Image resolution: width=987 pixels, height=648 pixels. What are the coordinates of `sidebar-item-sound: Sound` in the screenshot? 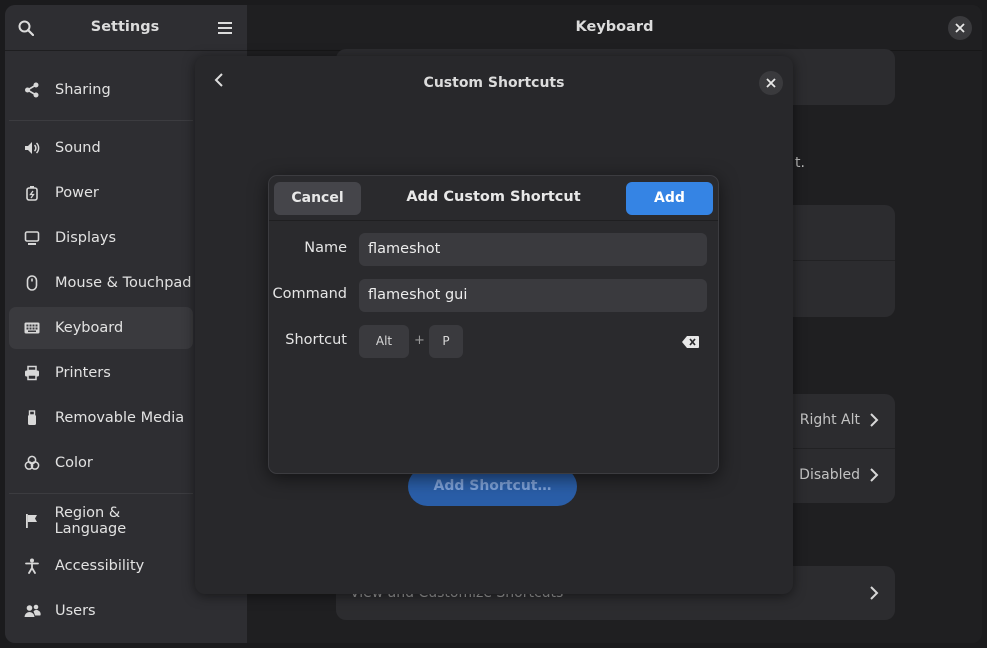 It's located at (101, 148).